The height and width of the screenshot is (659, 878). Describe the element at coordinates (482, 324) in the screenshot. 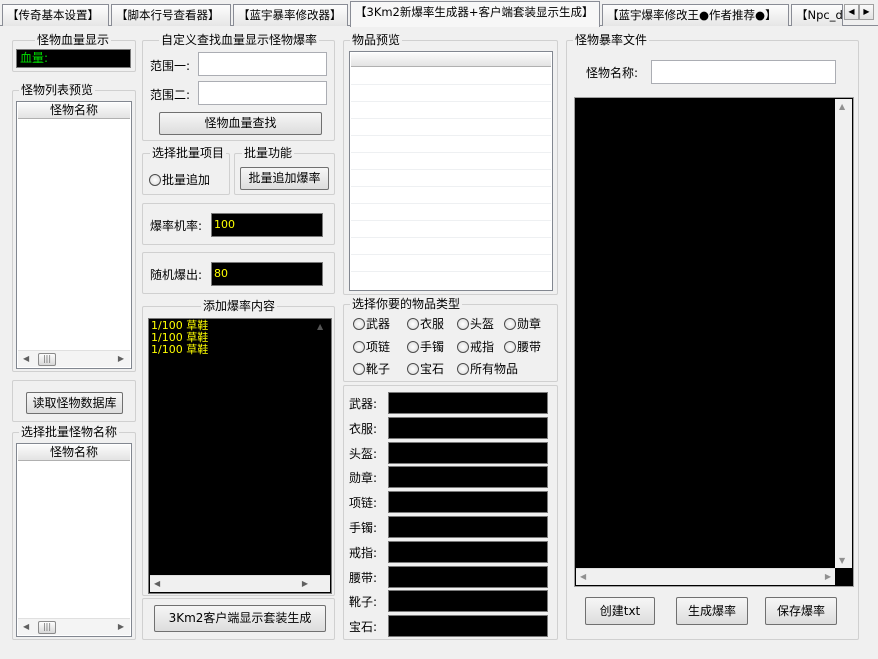

I see `type-label: 头盔` at that location.